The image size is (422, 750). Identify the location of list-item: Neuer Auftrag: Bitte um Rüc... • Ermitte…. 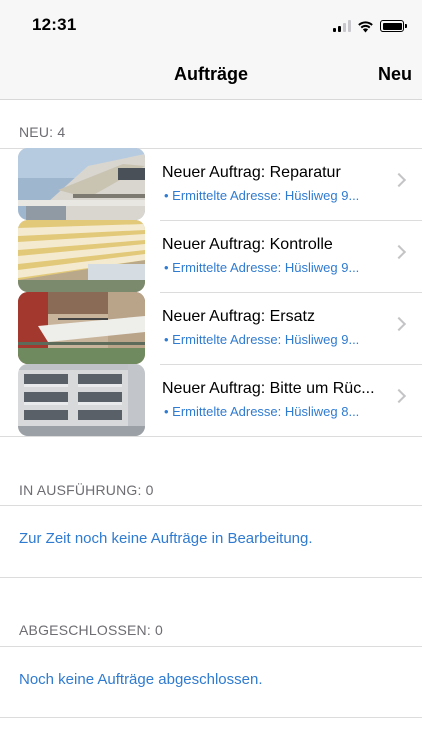
(211, 400).